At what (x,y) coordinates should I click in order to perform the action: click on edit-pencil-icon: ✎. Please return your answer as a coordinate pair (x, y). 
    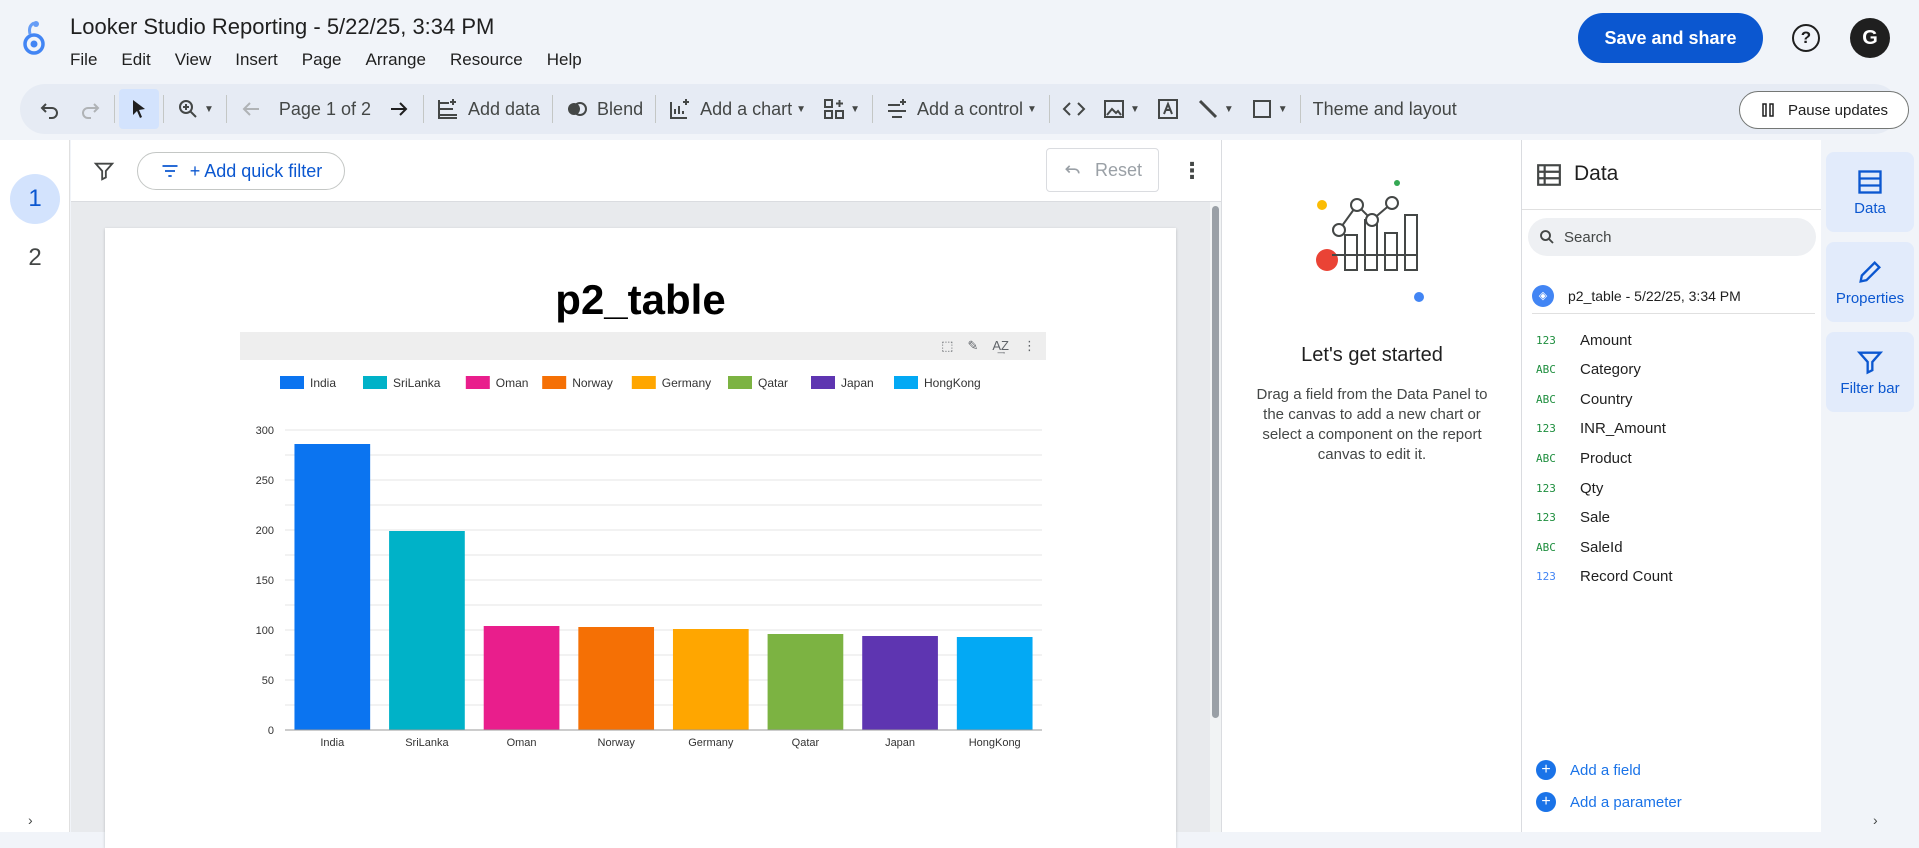
    Looking at the image, I should click on (972, 346).